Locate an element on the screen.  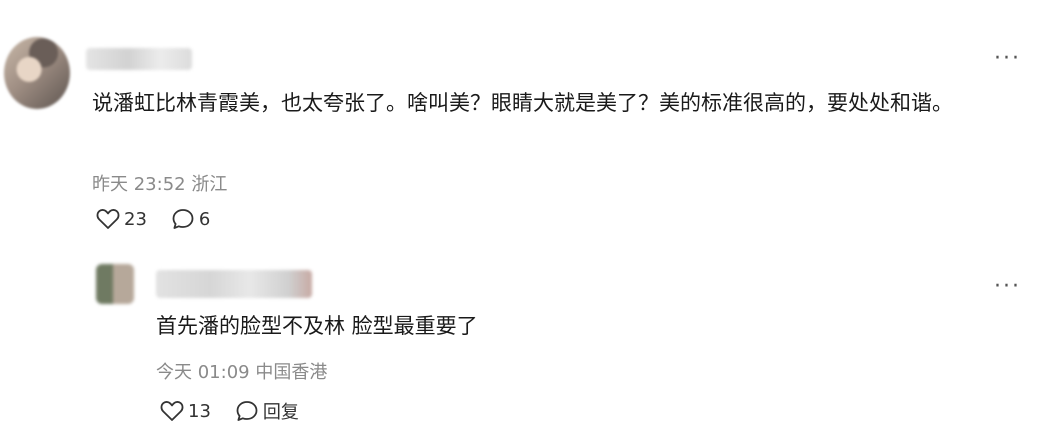
reply-actions: 13 回复 is located at coordinates (241, 411).